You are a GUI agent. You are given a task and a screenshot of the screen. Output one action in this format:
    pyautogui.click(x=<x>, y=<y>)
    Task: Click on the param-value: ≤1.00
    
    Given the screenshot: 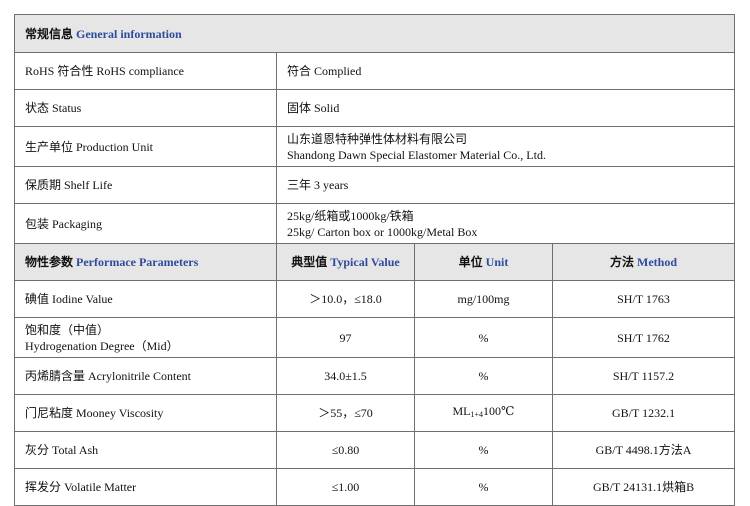 What is the action you would take?
    pyautogui.click(x=345, y=487)
    